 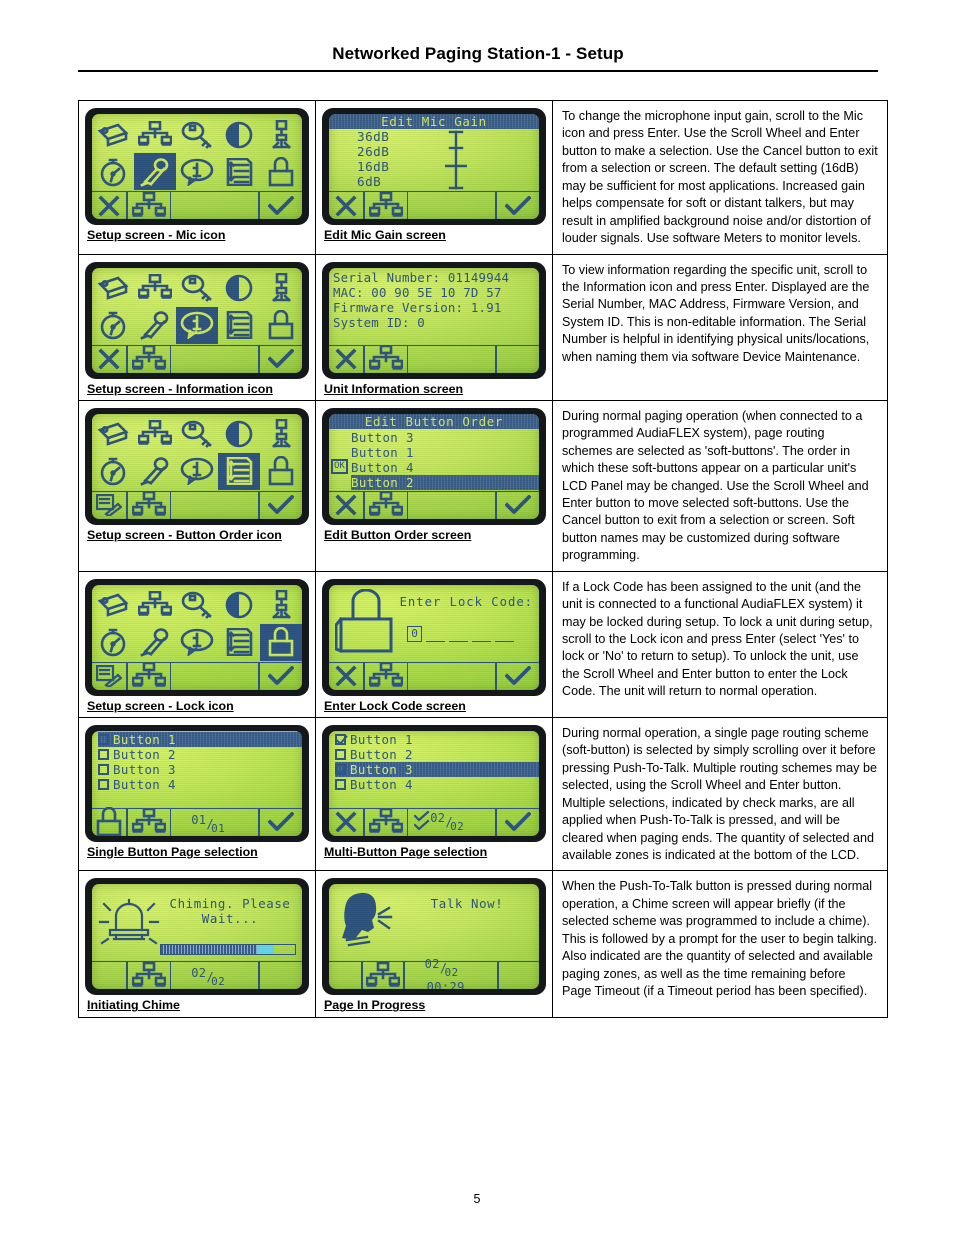 I want to click on lcd-display: Chiming. Please Wait... 02/02, so click(x=197, y=937).